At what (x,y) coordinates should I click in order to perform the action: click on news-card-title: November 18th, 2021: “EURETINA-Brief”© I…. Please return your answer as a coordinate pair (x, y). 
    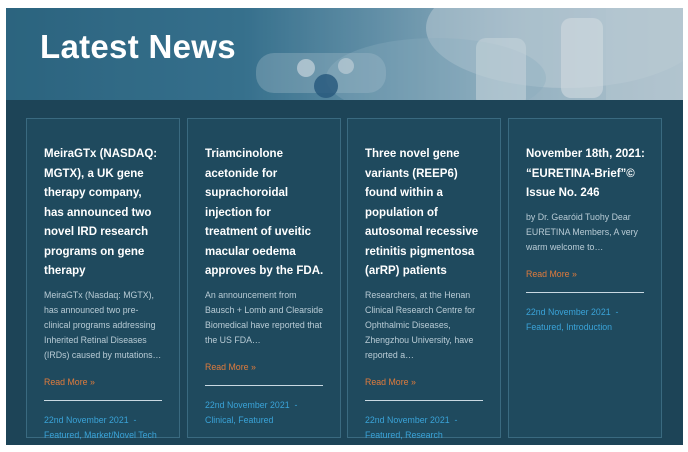
    Looking at the image, I should click on (585, 174).